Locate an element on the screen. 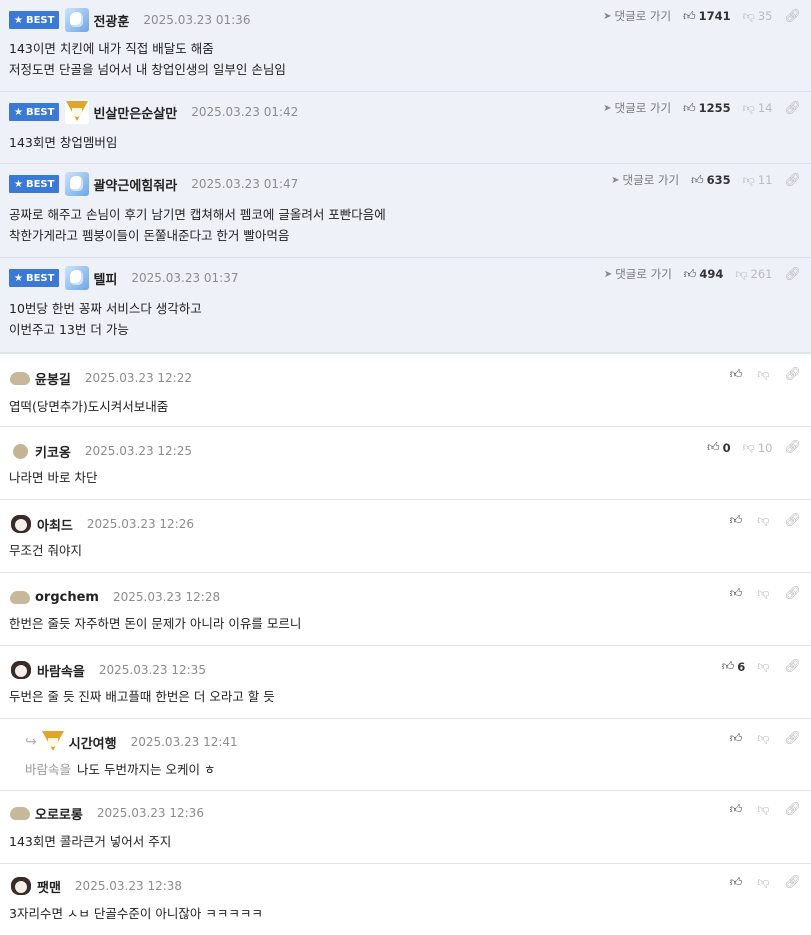  upvote-button: 👍︎ 1741 is located at coordinates (707, 16).